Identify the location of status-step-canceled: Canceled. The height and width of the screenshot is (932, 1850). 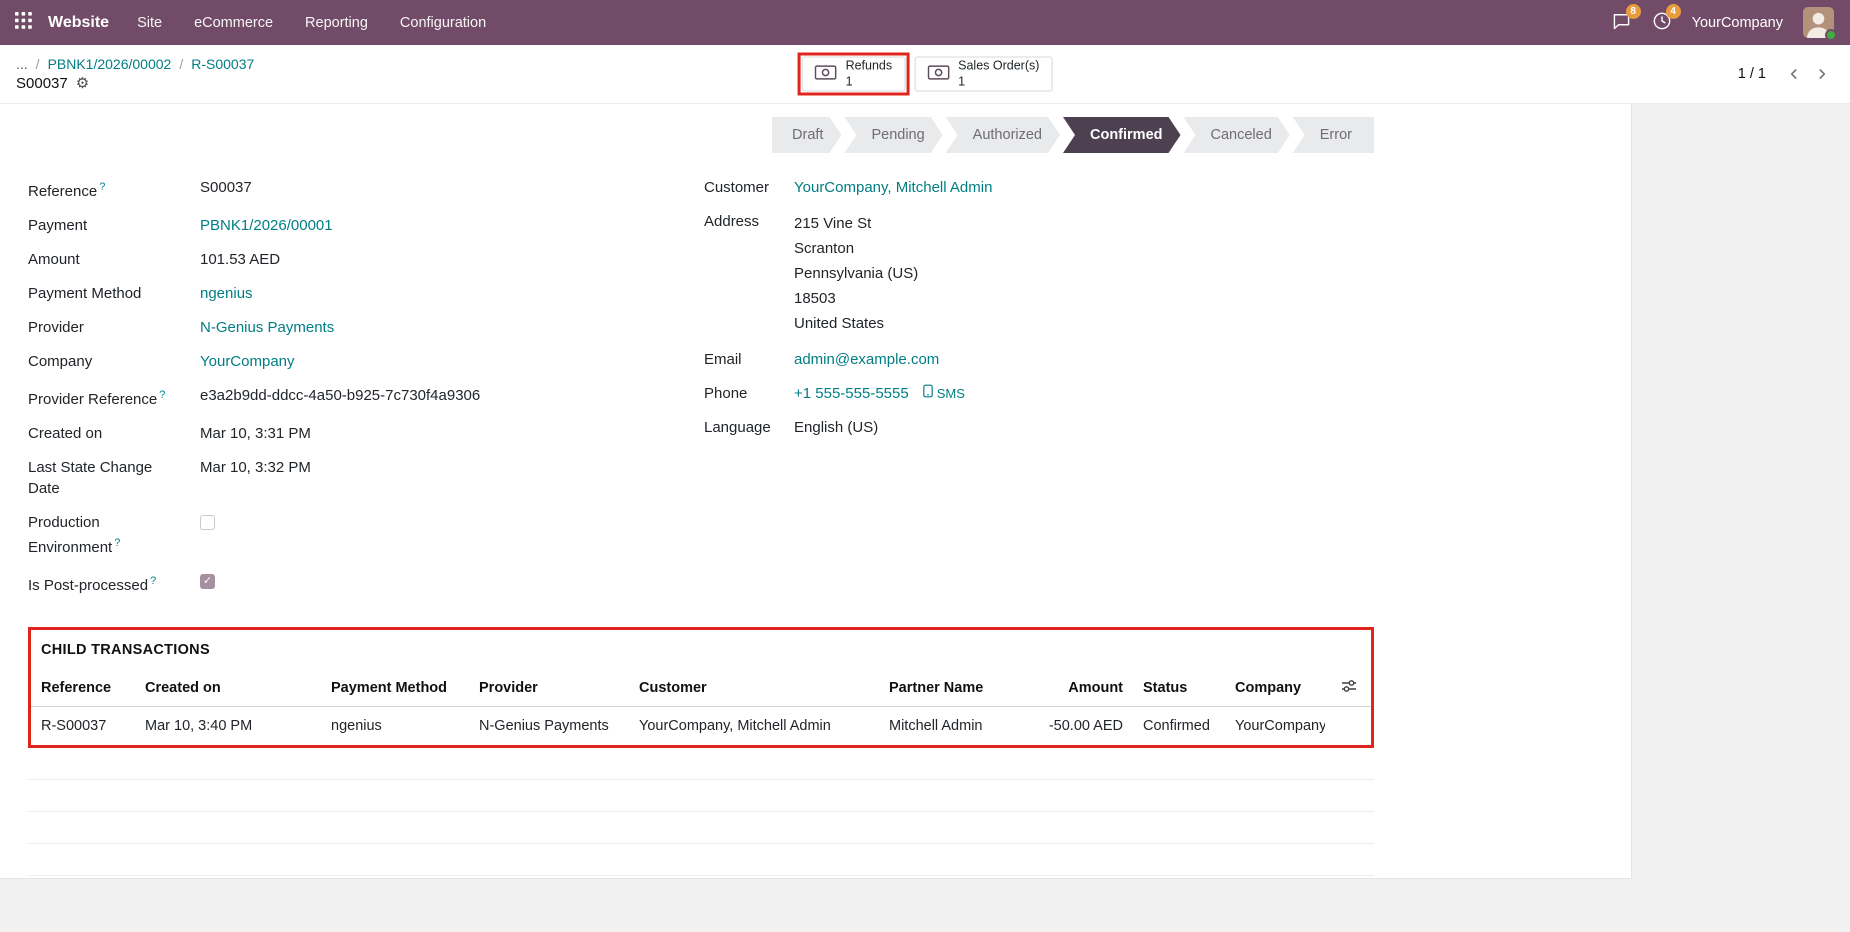
(1237, 135).